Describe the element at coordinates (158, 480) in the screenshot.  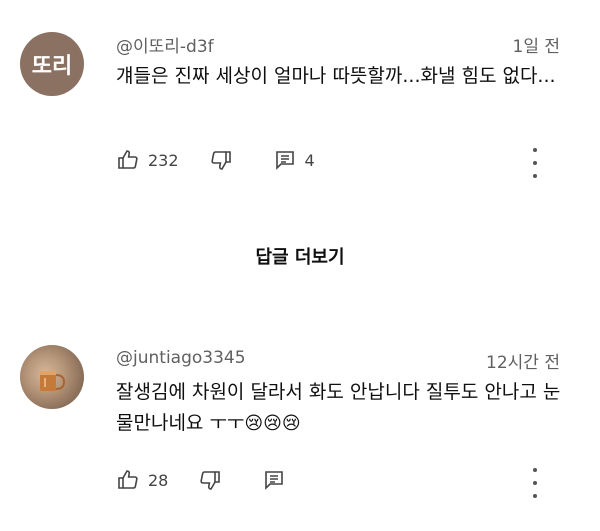
I see `like-count: 28` at that location.